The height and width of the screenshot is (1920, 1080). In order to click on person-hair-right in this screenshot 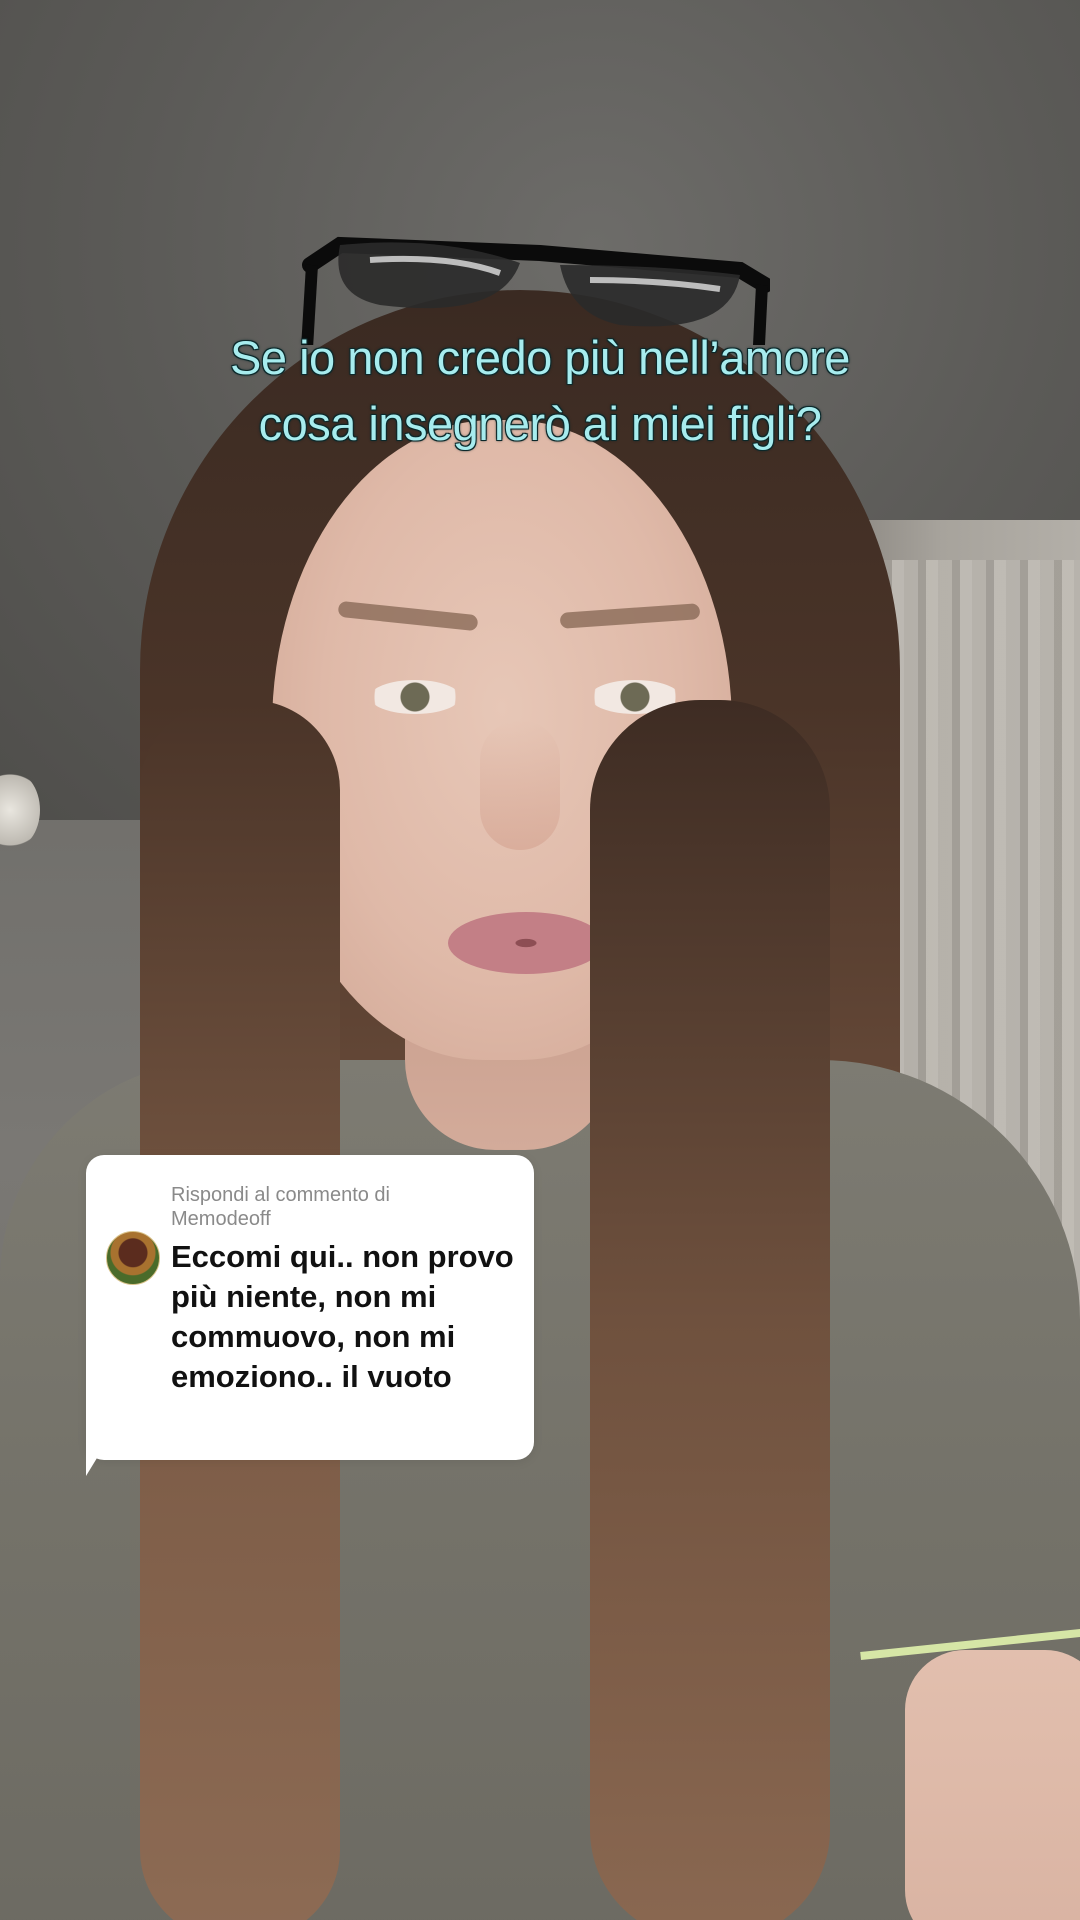, I will do `click(710, 1310)`.